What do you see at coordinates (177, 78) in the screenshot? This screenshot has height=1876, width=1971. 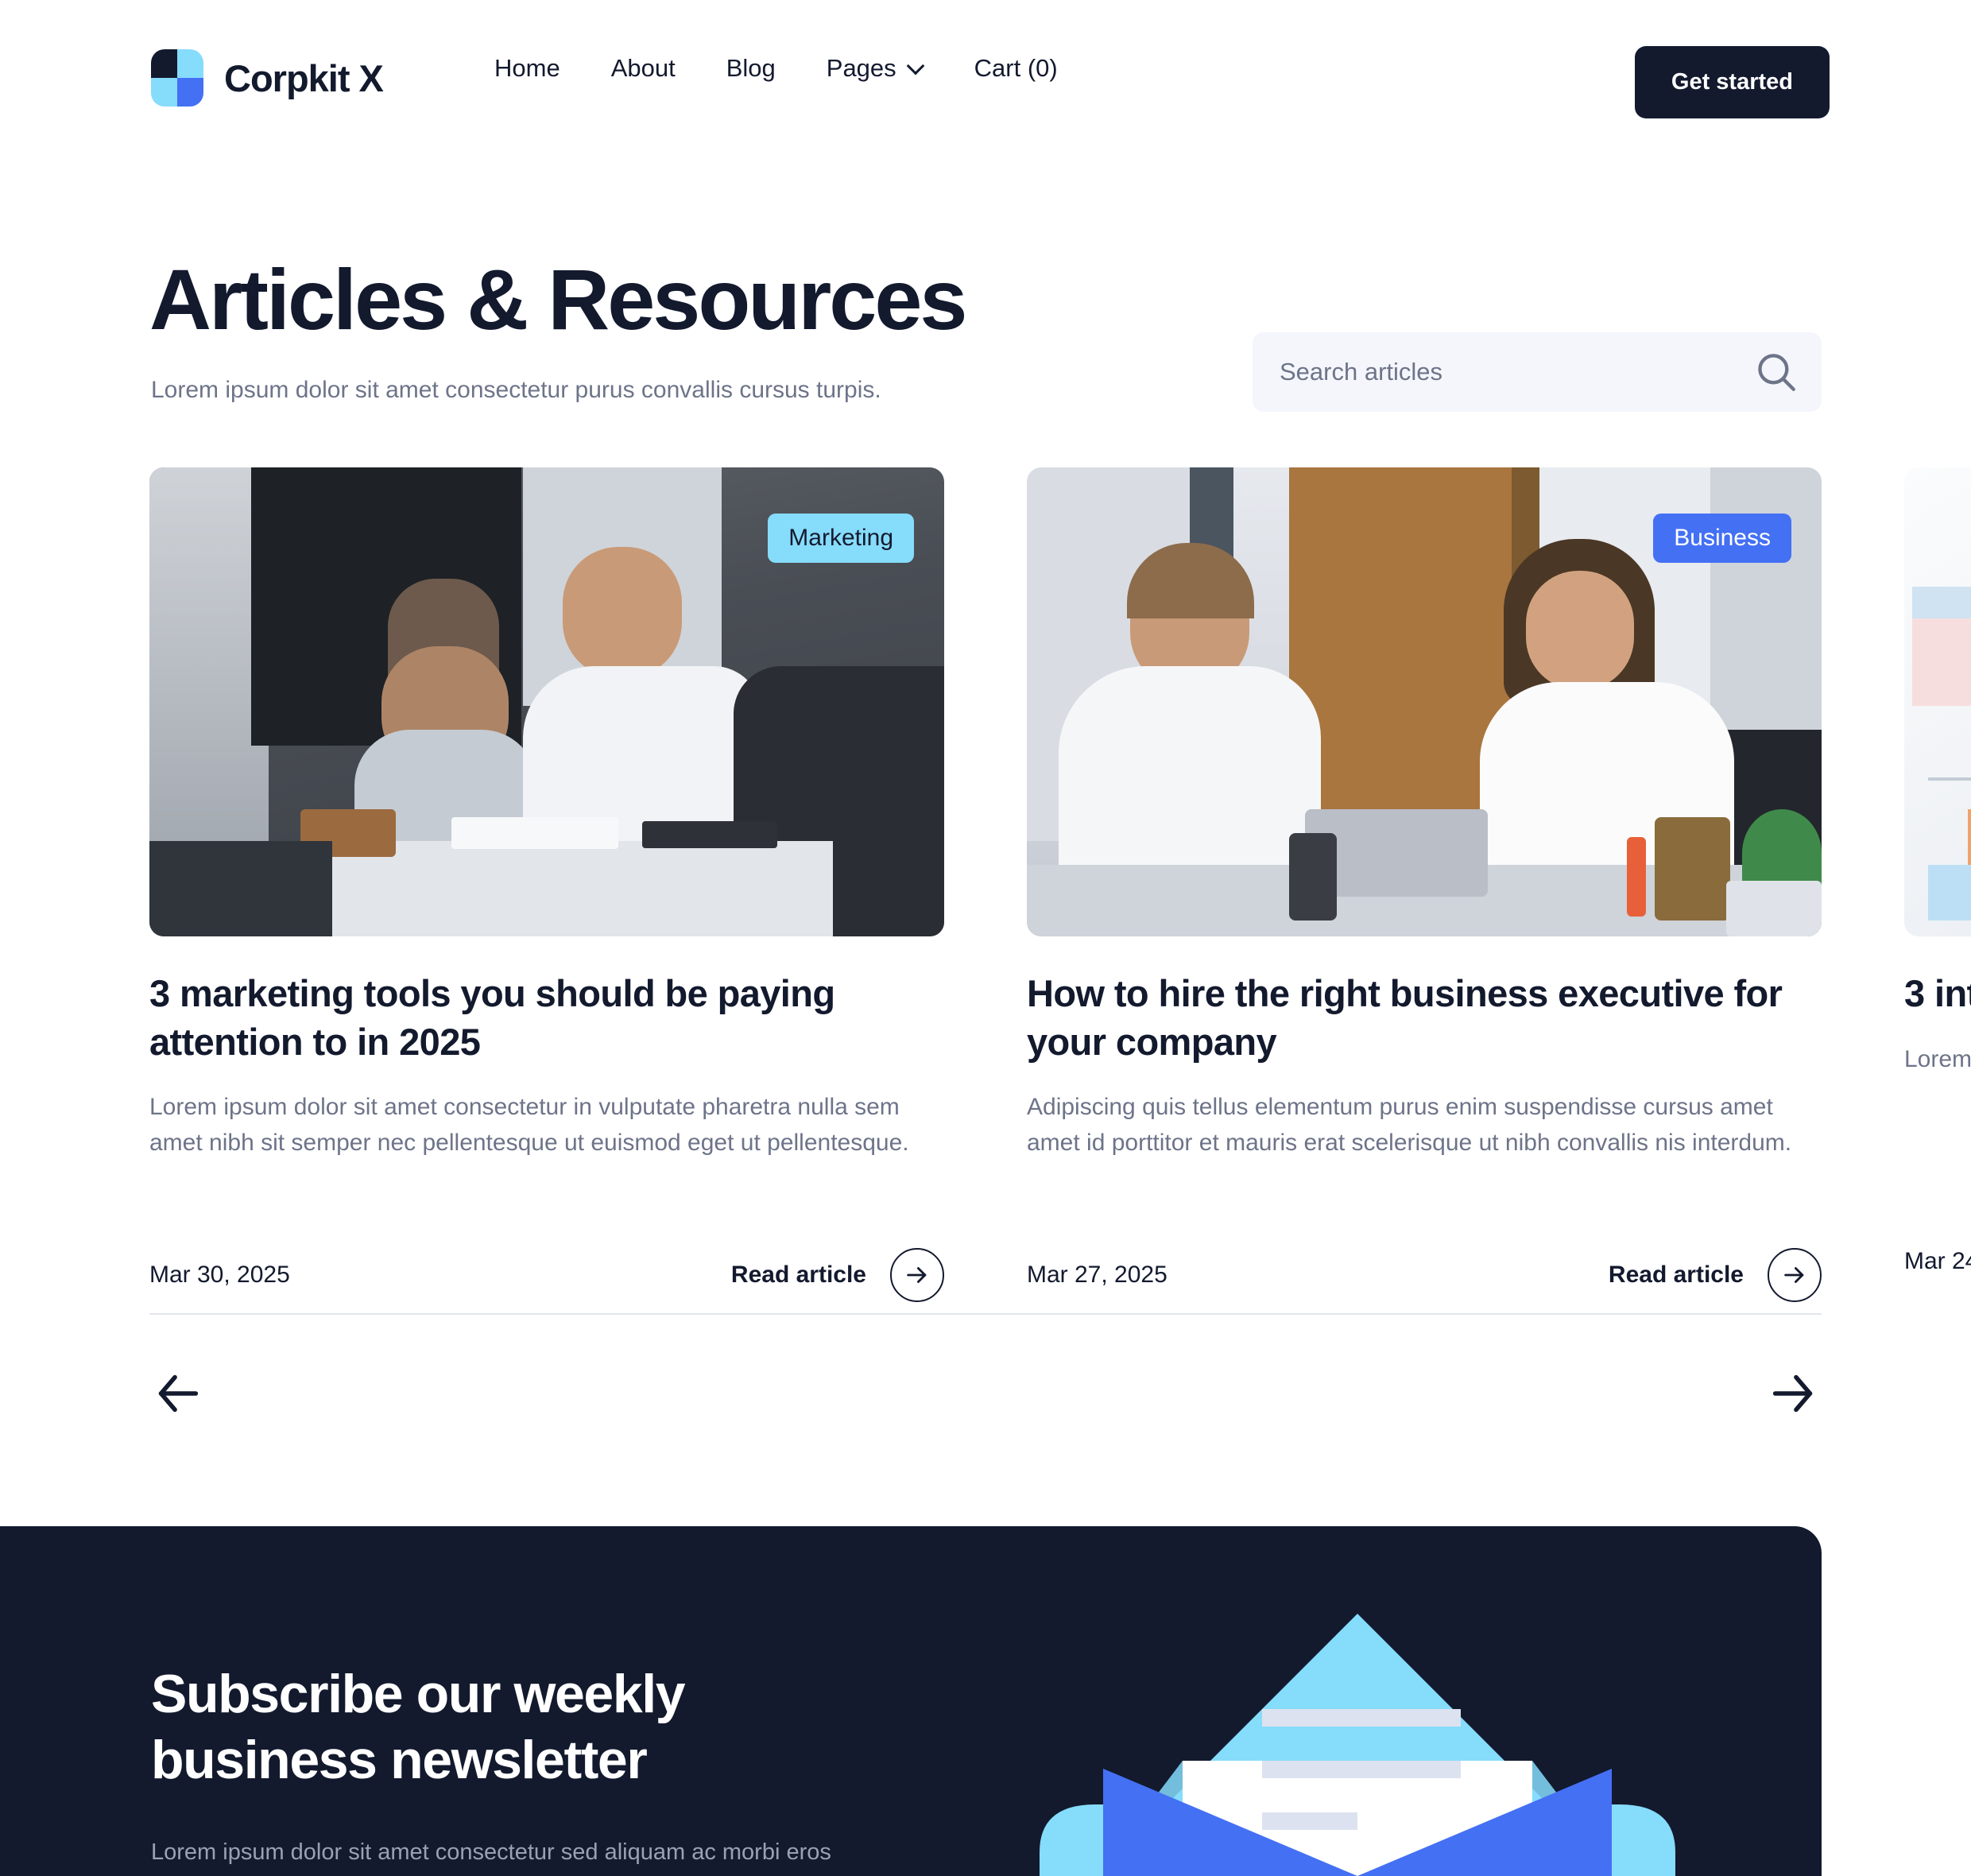 I see `corpkit-logo-icon` at bounding box center [177, 78].